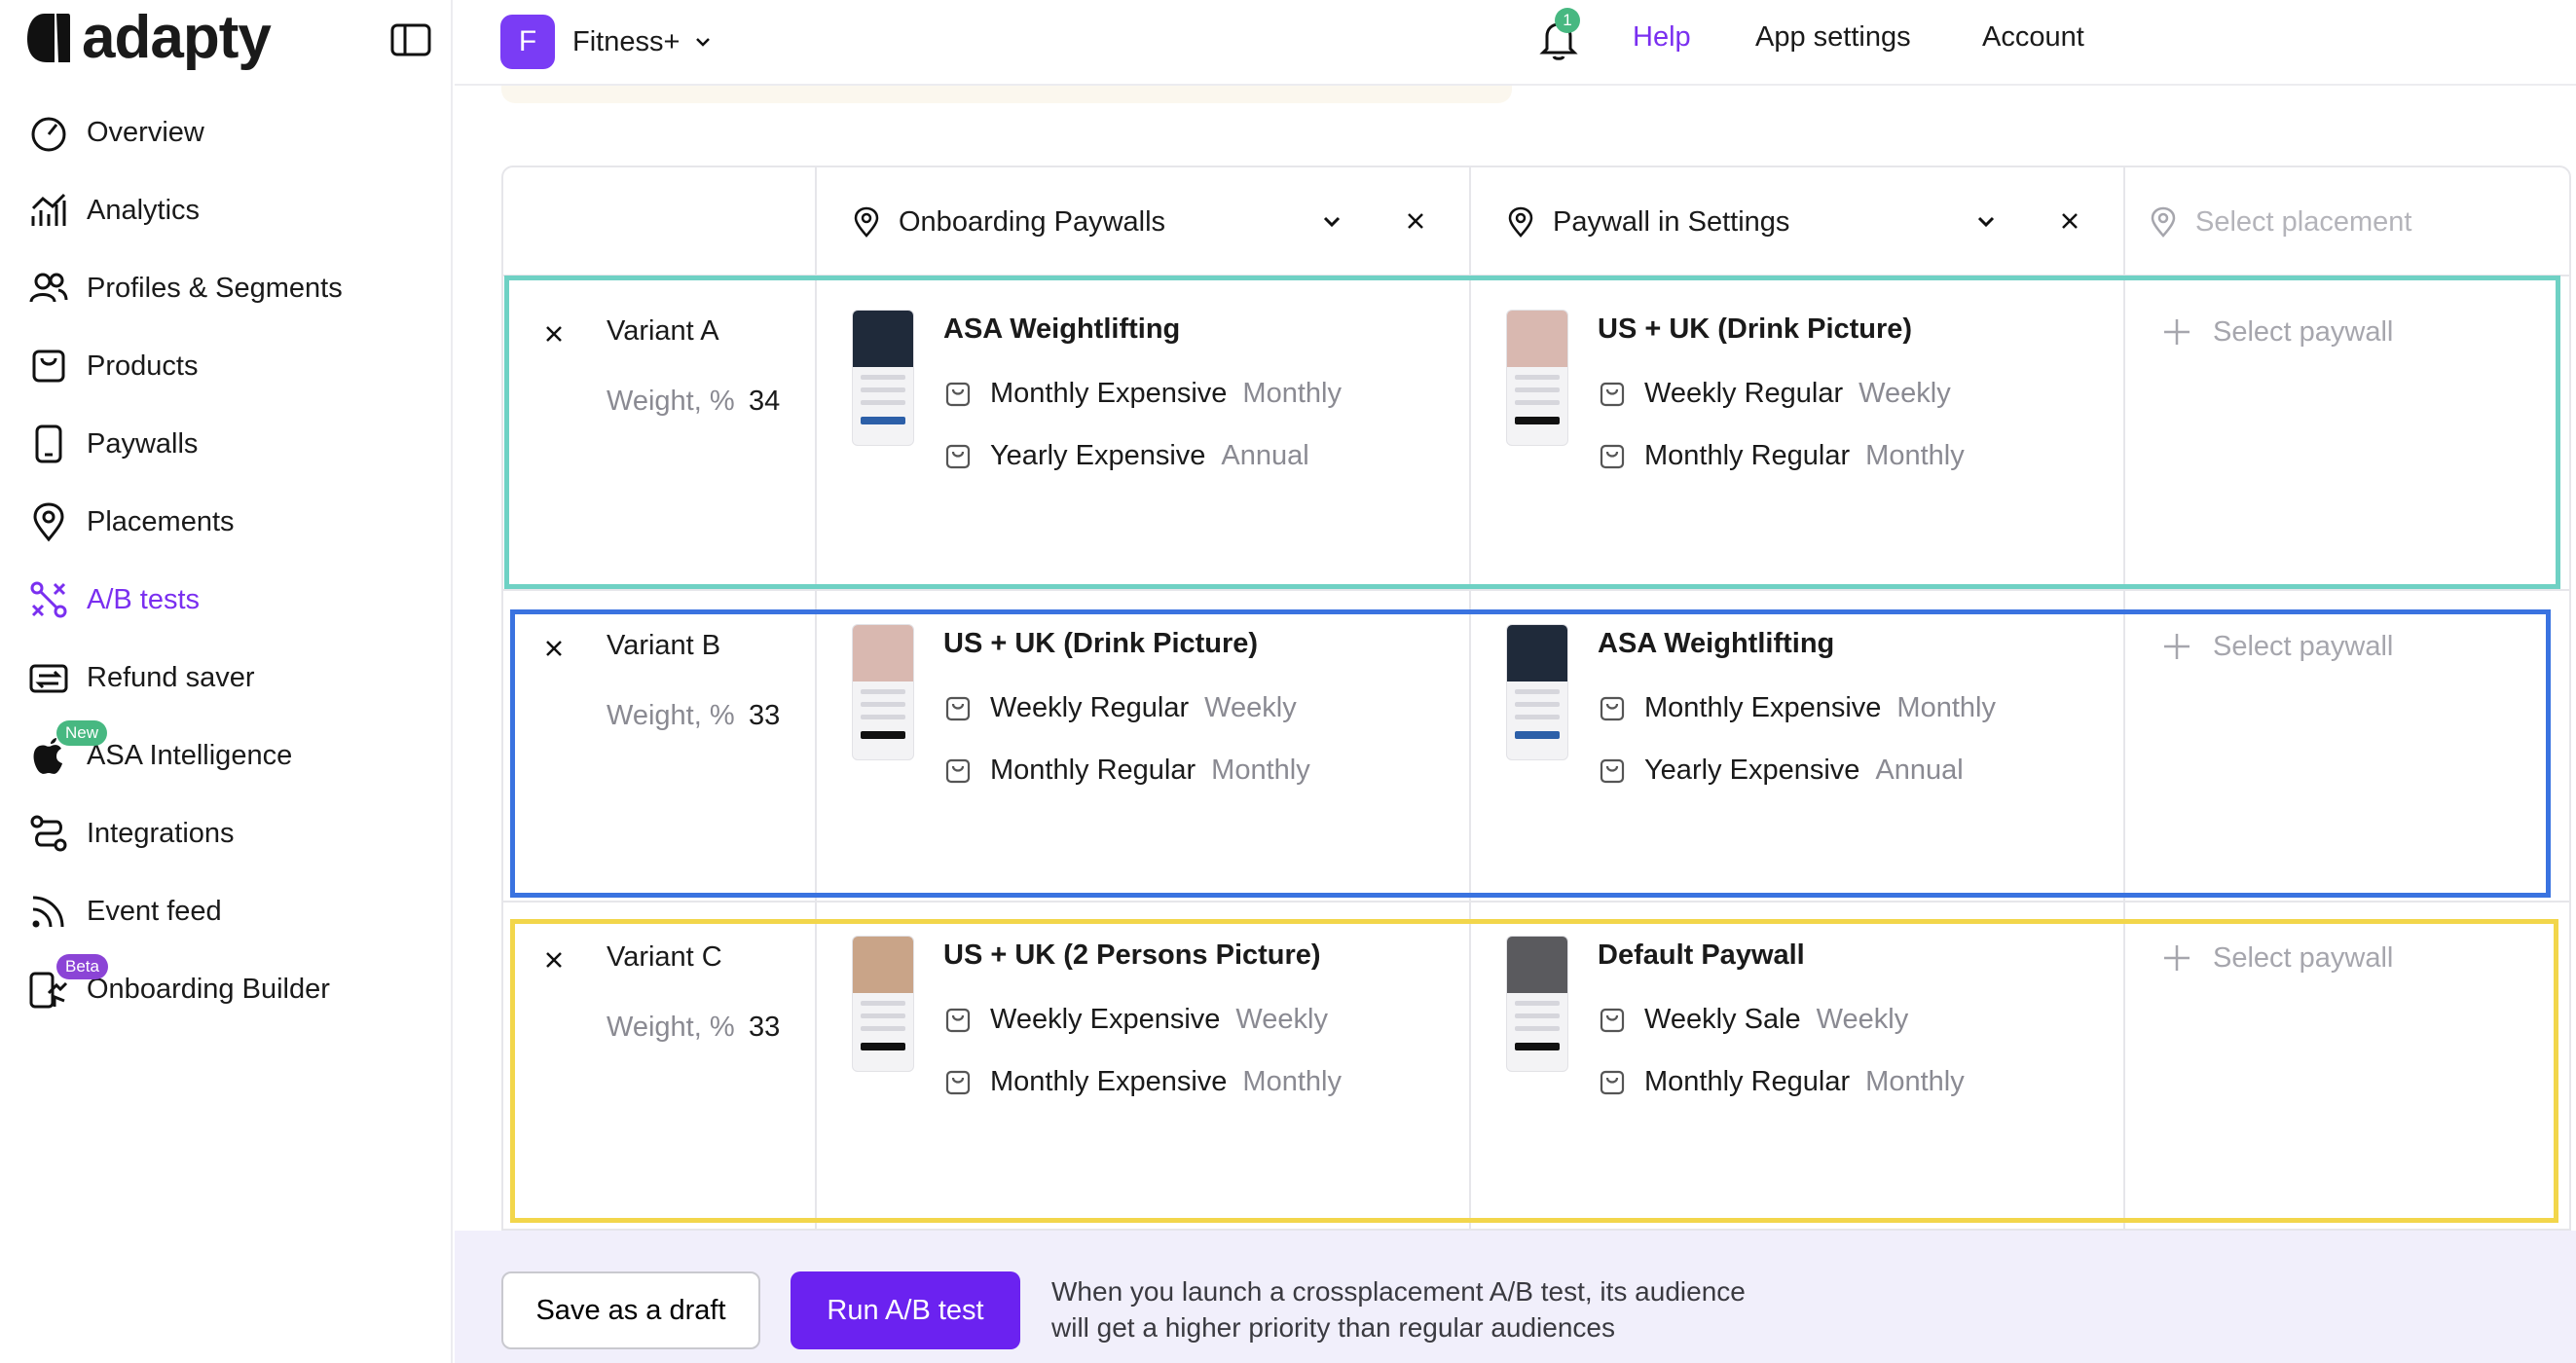 This screenshot has height=1363, width=2576. Describe the element at coordinates (1662, 37) in the screenshot. I see `help-link: Help` at that location.